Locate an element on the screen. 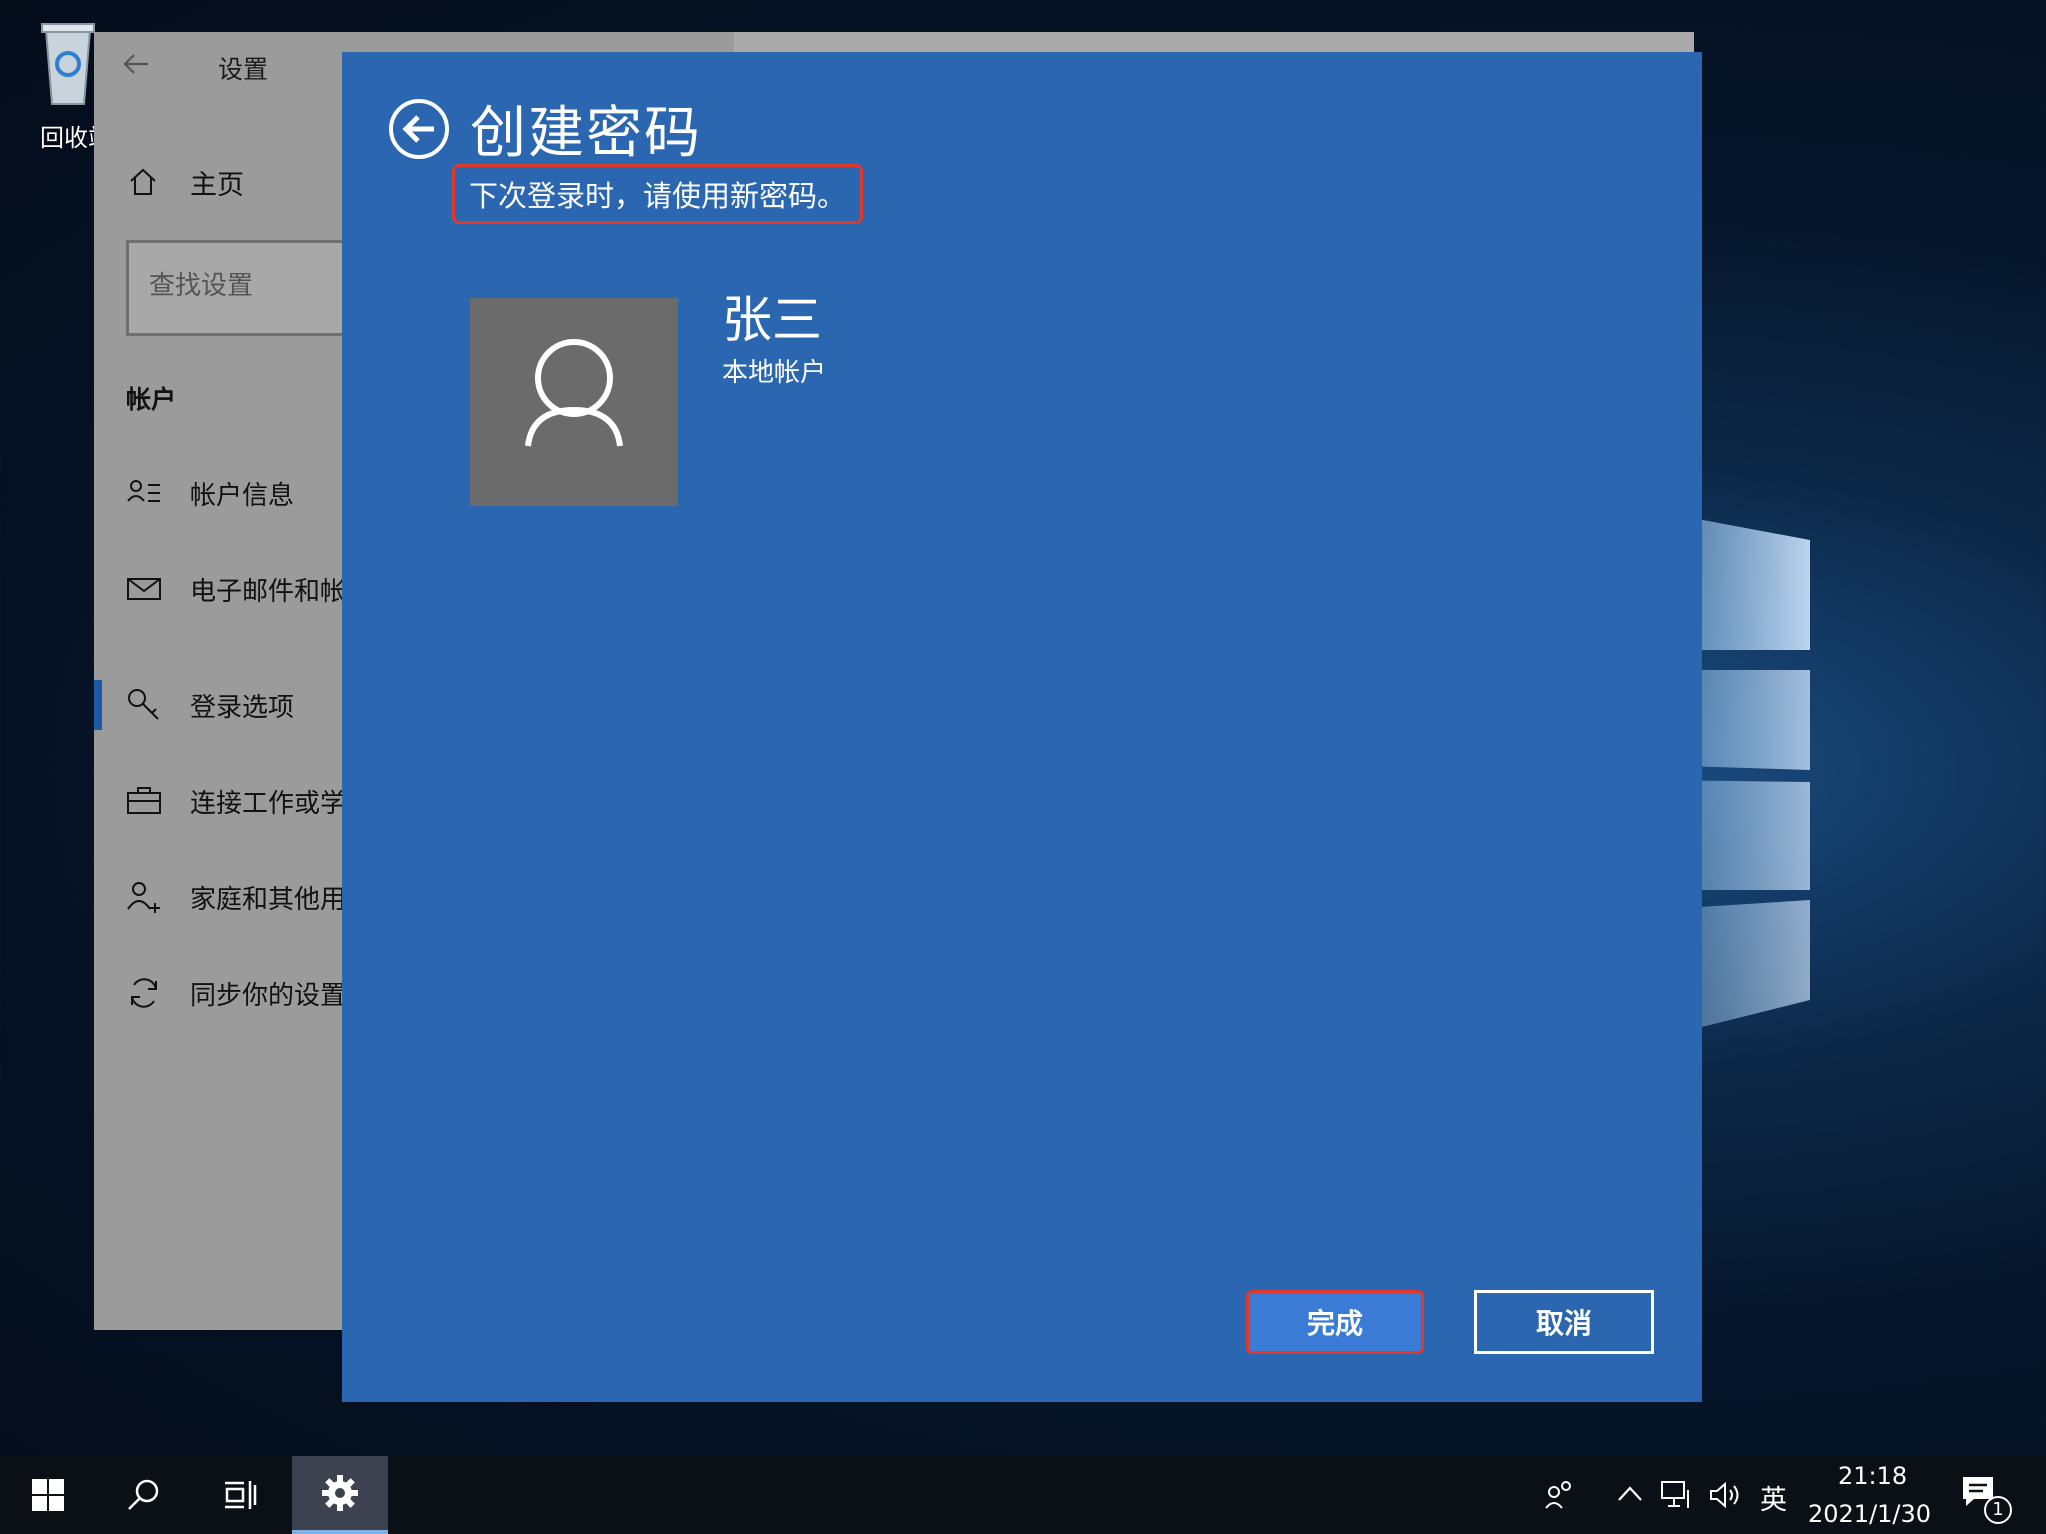 The width and height of the screenshot is (2046, 1534). gear-icon is located at coordinates (340, 1493).